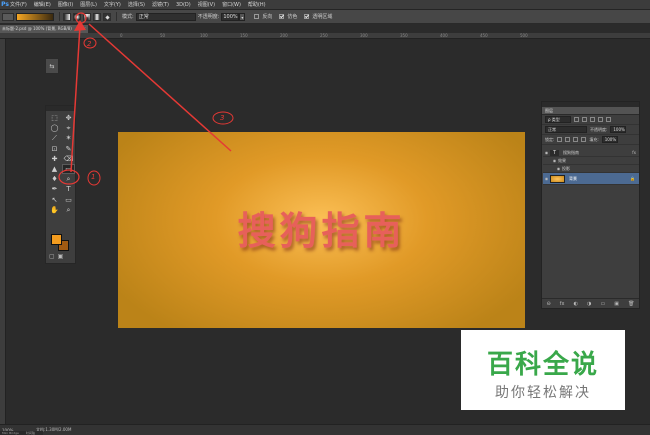  What do you see at coordinates (183, 5) in the screenshot?
I see `menu-3d: 3D(D)` at bounding box center [183, 5].